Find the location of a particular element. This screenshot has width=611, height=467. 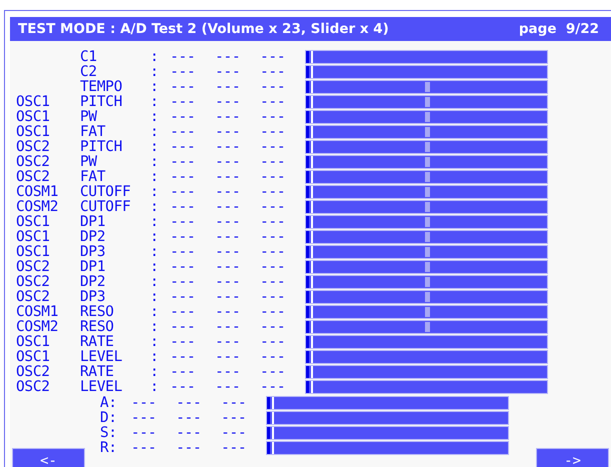

parameter-label: RATE is located at coordinates (97, 372).